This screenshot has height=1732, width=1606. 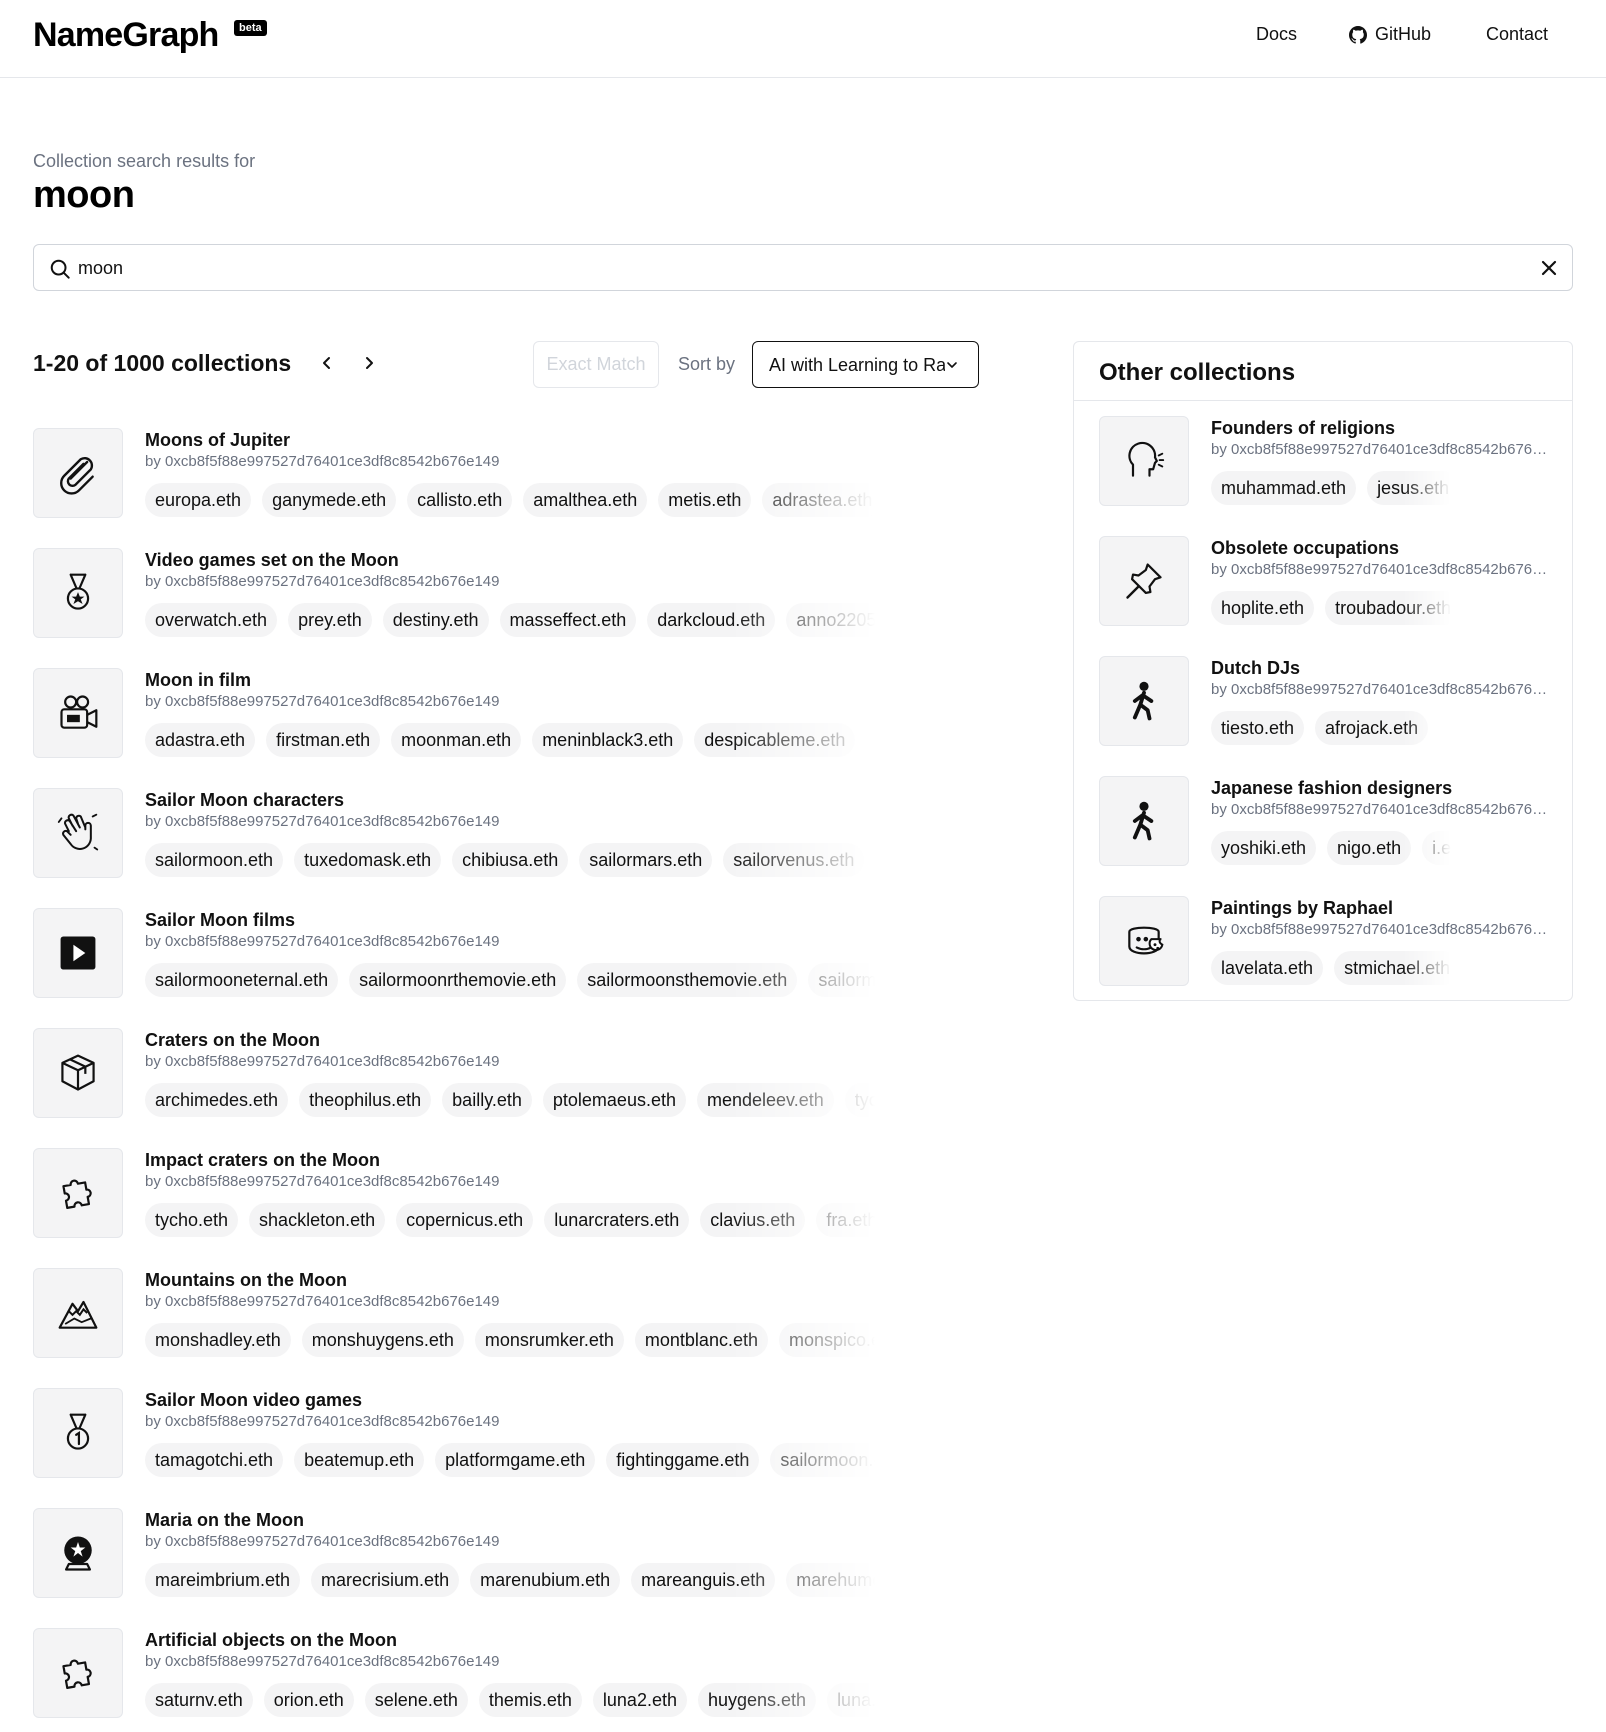 What do you see at coordinates (818, 500) in the screenshot?
I see `name-chip: adrastea.eth` at bounding box center [818, 500].